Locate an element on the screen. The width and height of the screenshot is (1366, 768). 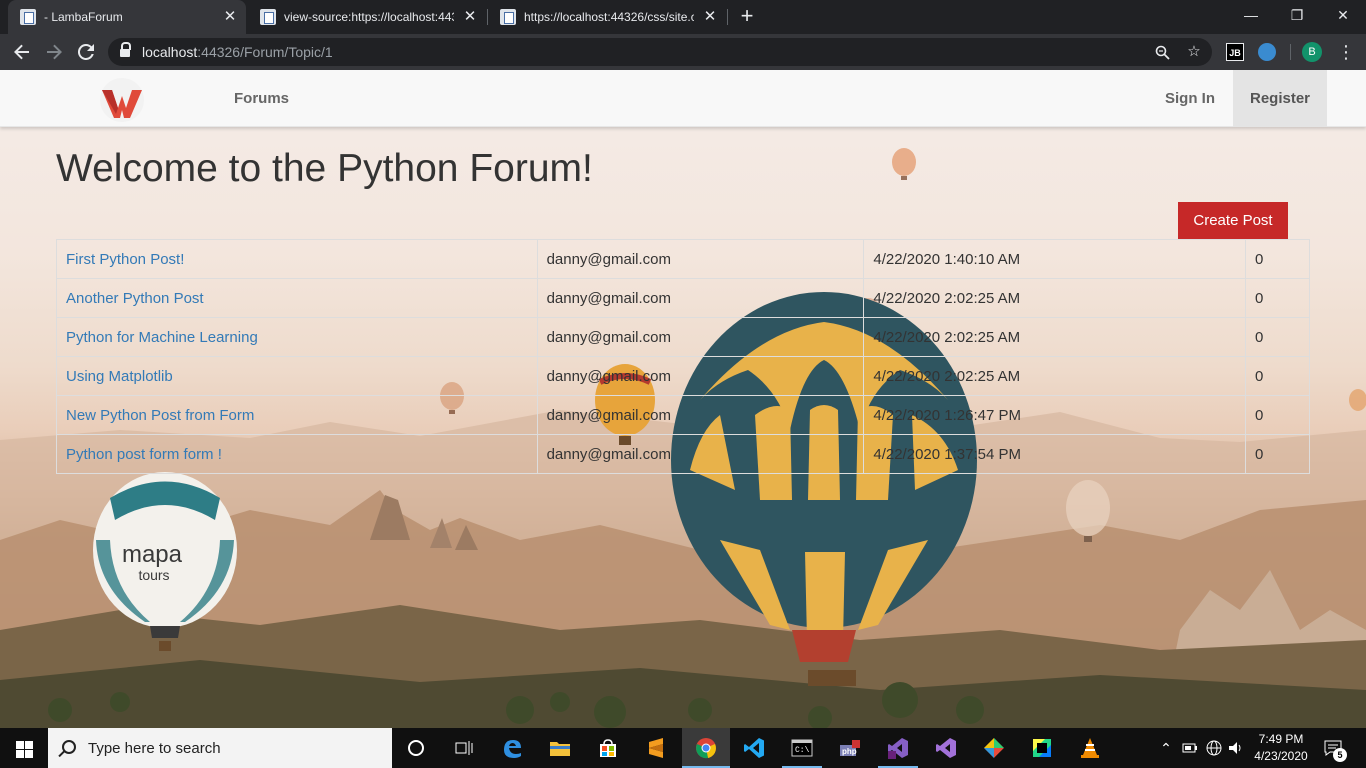
chrome-icon is located at coordinates (706, 748).